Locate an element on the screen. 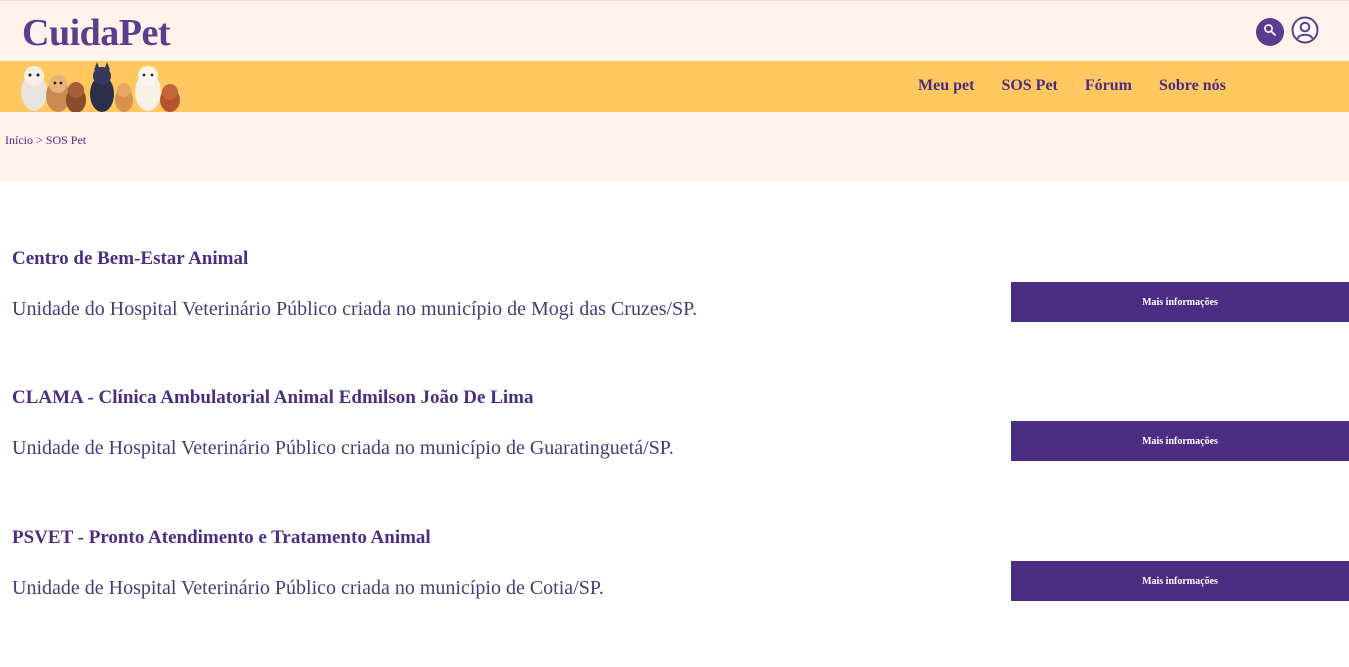  search-icon is located at coordinates (1270, 32).